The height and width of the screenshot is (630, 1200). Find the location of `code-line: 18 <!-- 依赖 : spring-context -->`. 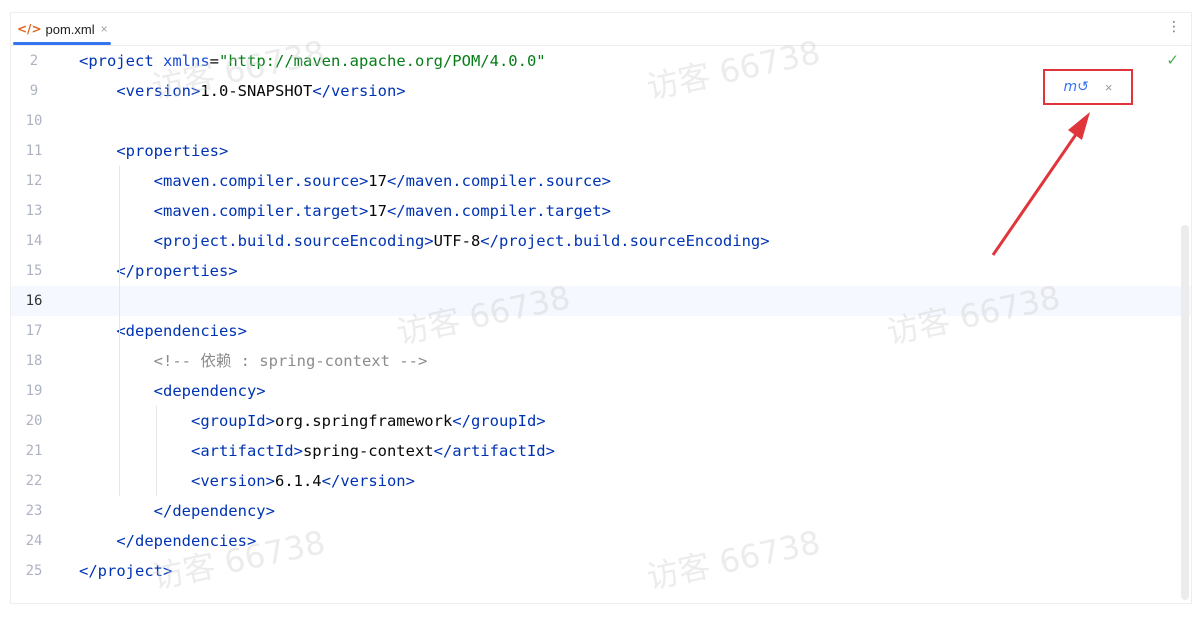

code-line: 18 <!-- 依赖 : spring-context --> is located at coordinates (601, 361).